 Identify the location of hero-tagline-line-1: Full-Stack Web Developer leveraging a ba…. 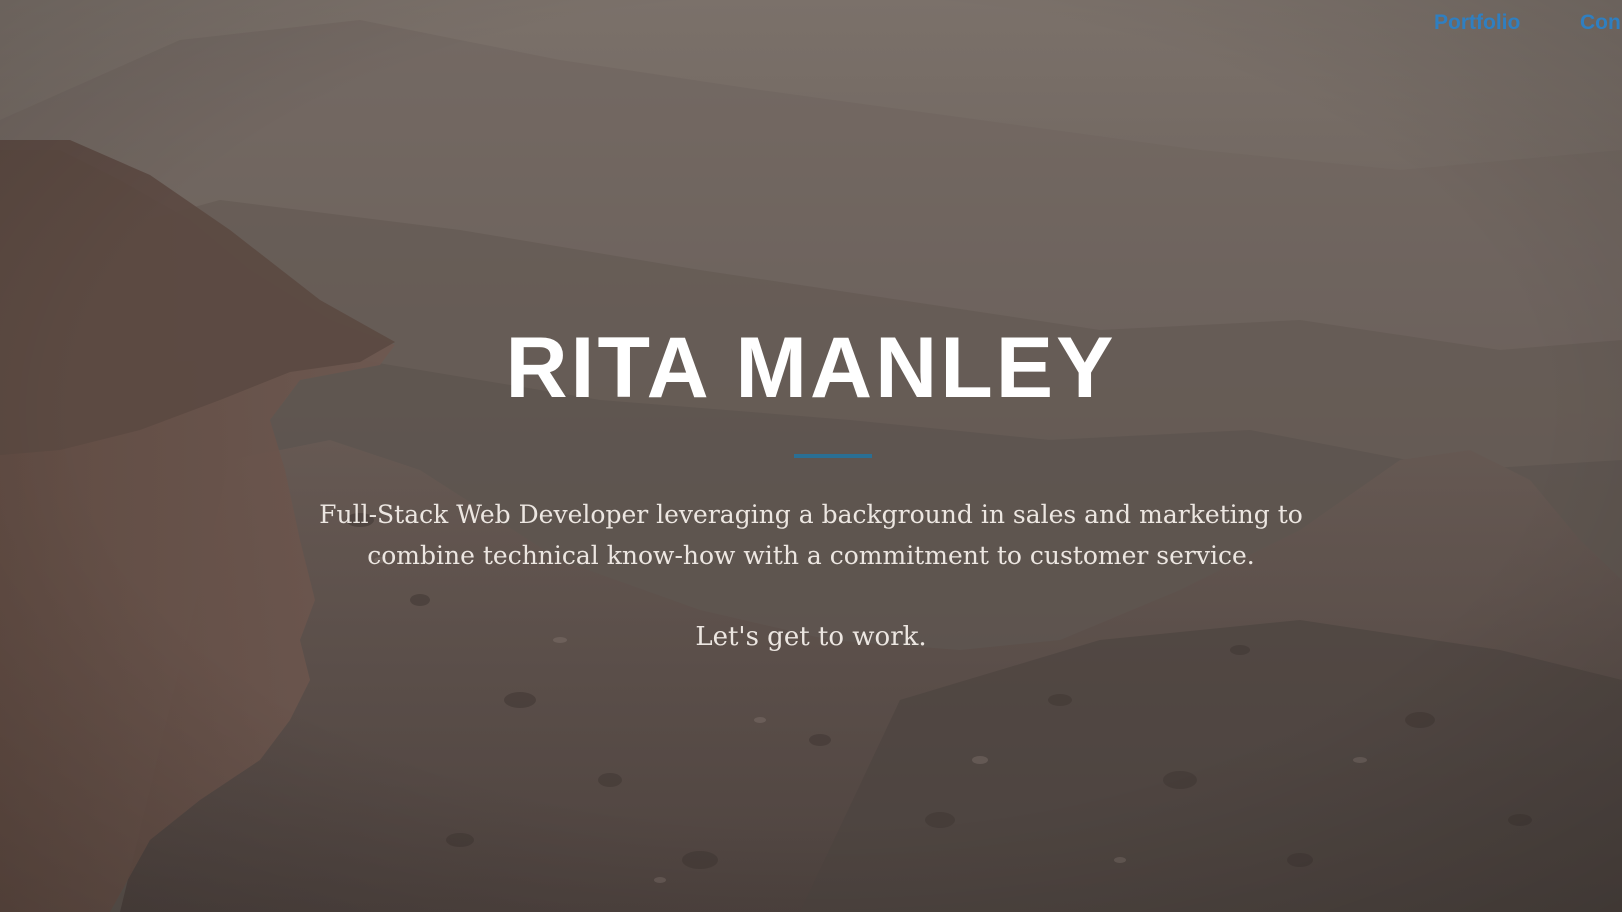
(811, 514).